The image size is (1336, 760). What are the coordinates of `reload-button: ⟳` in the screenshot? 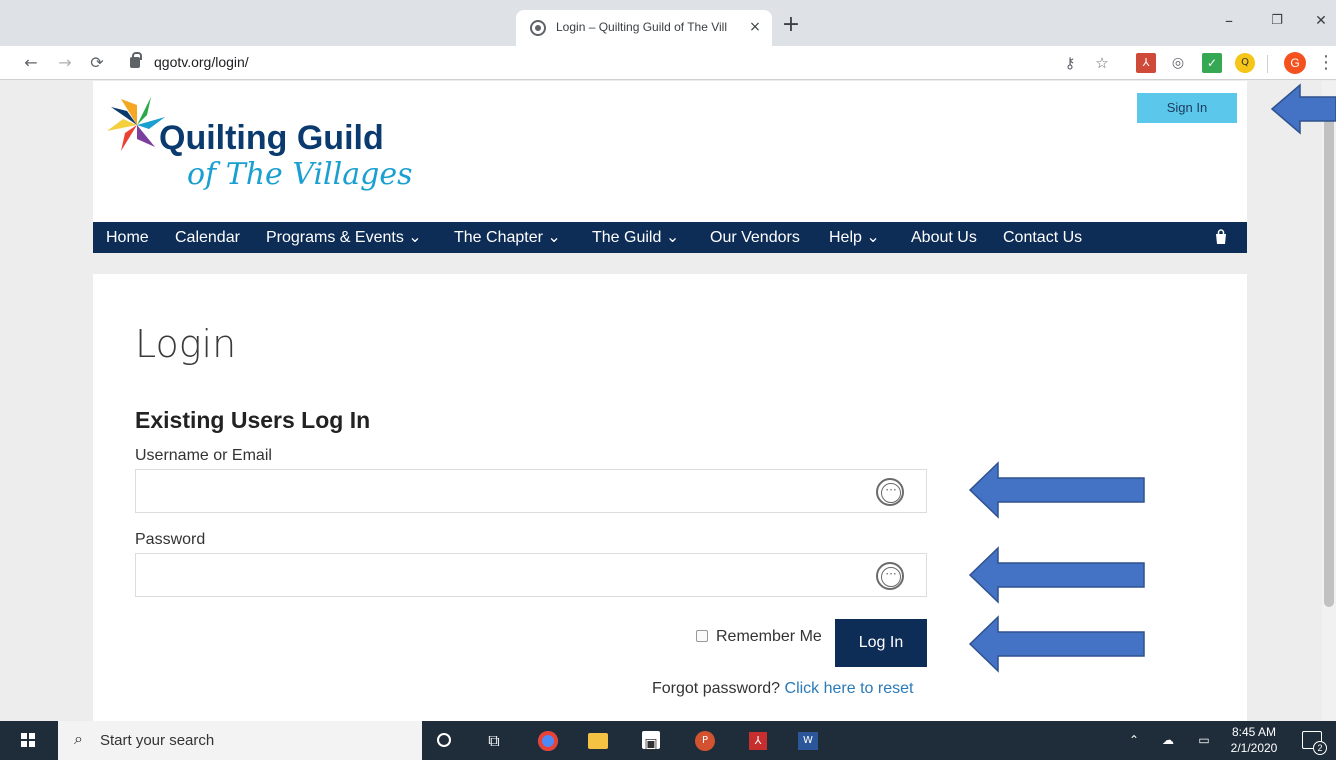 It's located at (97, 63).